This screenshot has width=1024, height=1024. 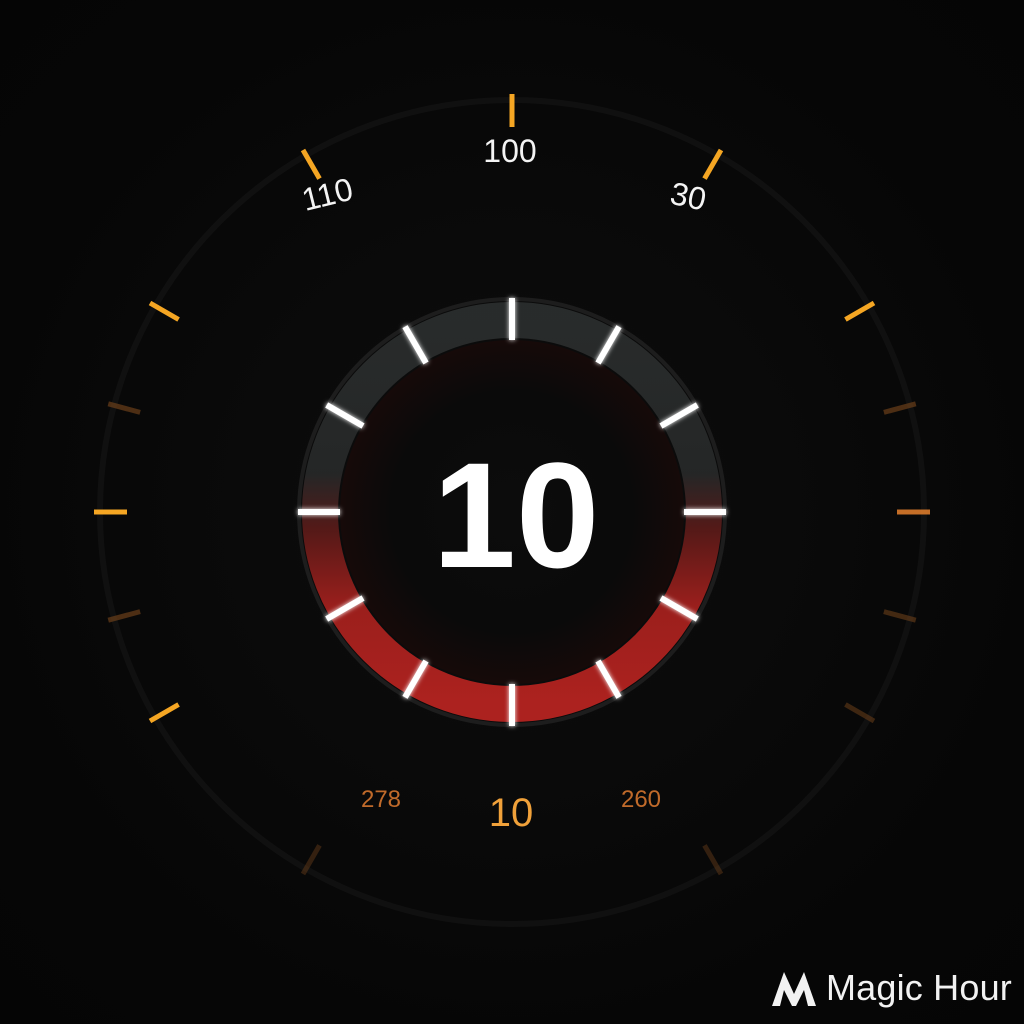 I want to click on watermark: Magic Hour, so click(x=891, y=988).